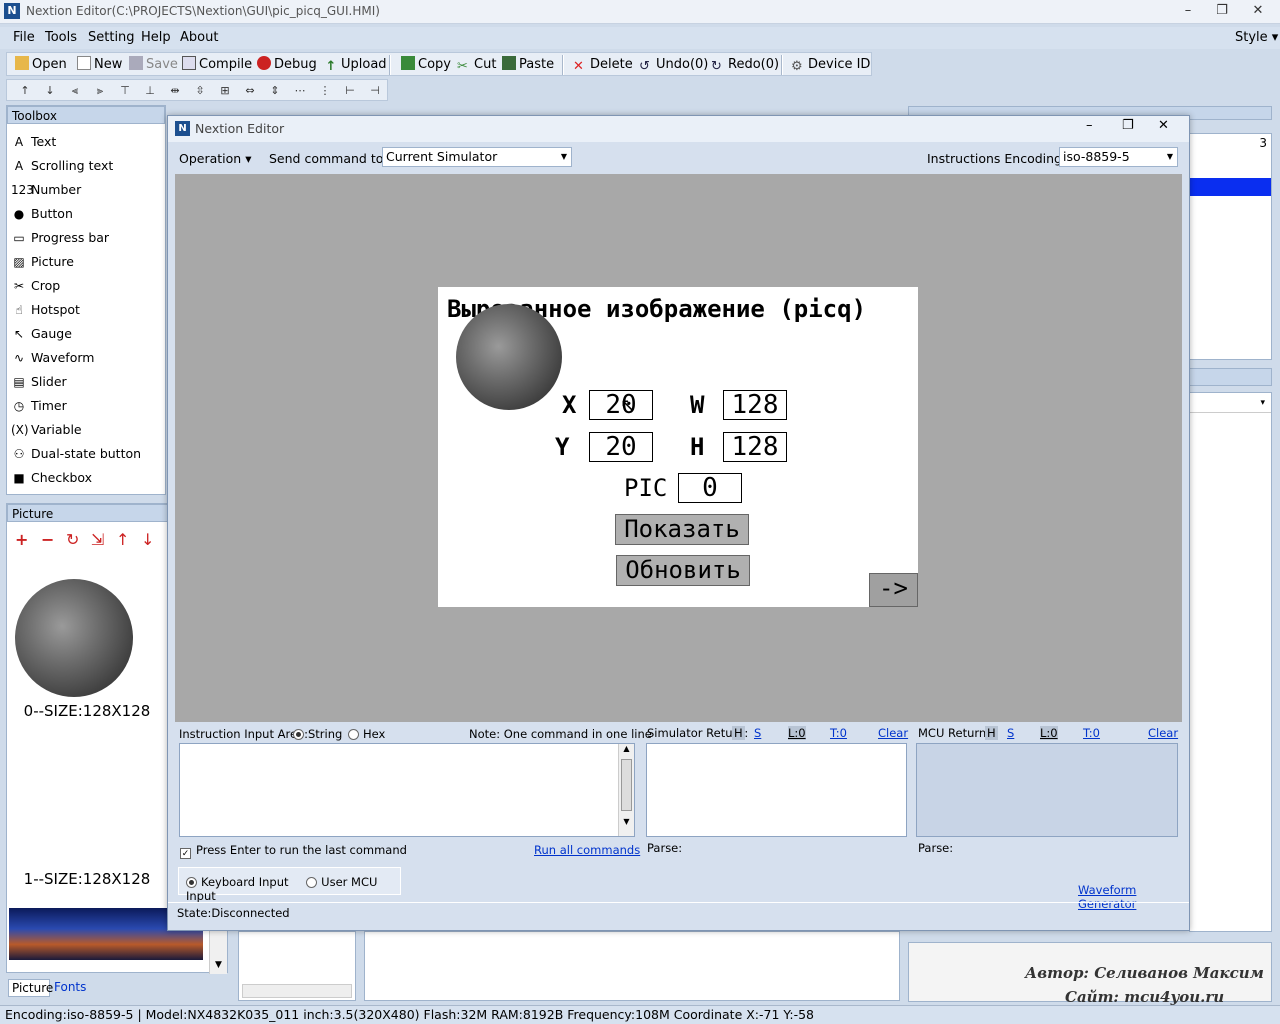 This screenshot has width=1280, height=1024. Describe the element at coordinates (76, 454) in the screenshot. I see `toolbox-item-dual-state-button: ⚇ Dual-state button` at that location.